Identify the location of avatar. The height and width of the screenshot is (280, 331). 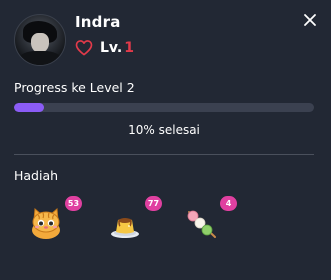
(40, 40).